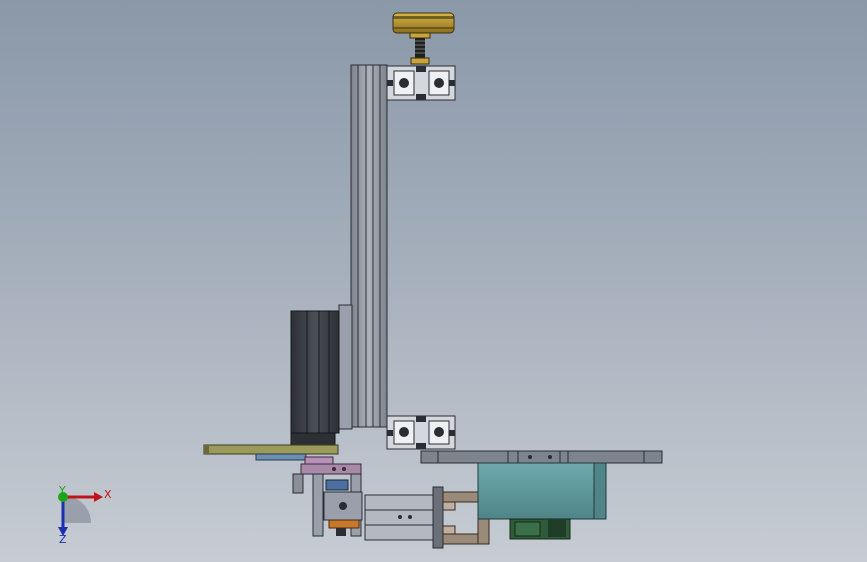 The image size is (867, 562). Describe the element at coordinates (108, 494) in the screenshot. I see `x-axis-label: X` at that location.